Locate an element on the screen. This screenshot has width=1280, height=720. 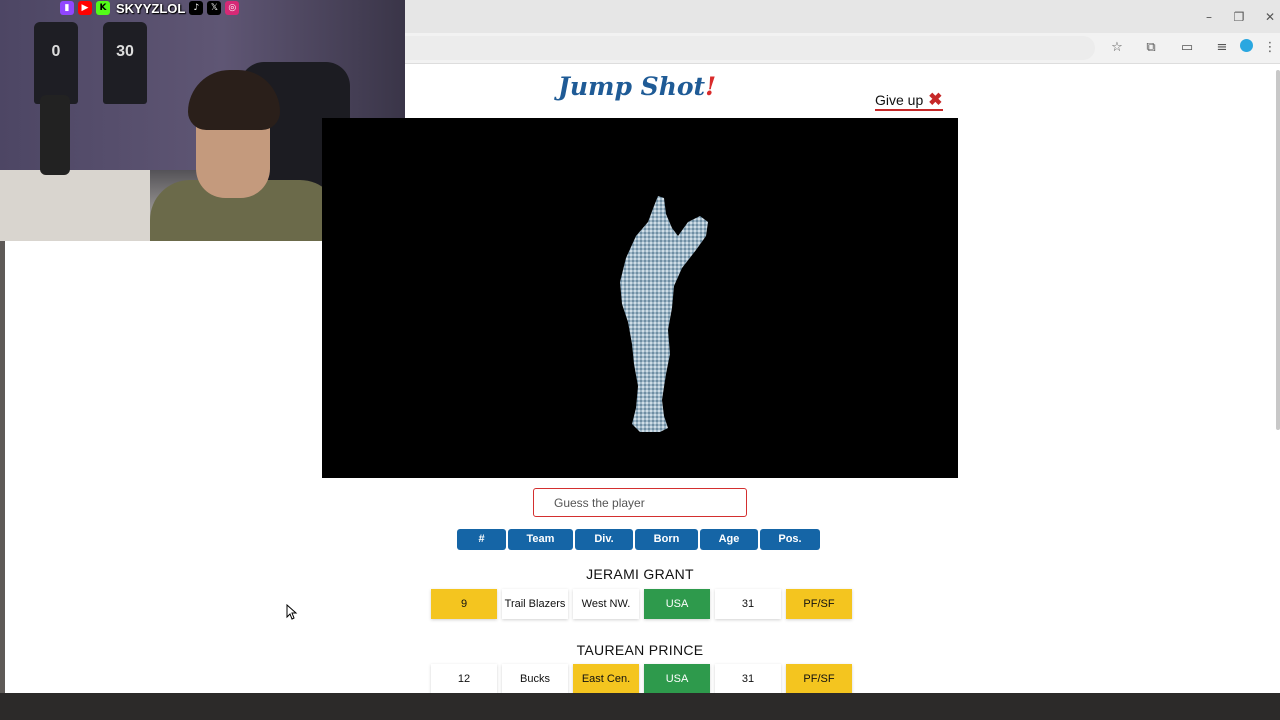
close-window-button: ✕ is located at coordinates (1269, 17).